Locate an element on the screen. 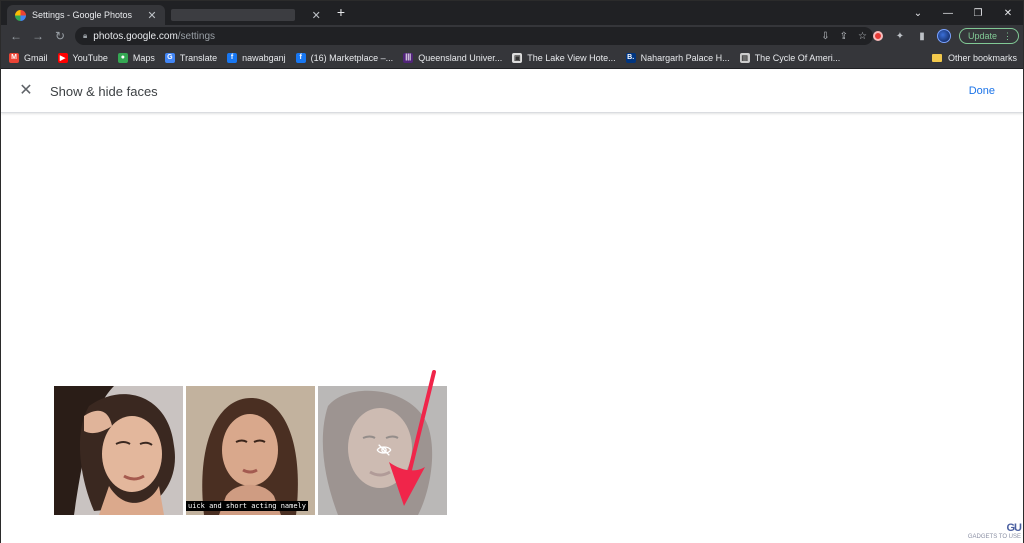 The height and width of the screenshot is (543, 1024). google-photos-icon is located at coordinates (20, 15).